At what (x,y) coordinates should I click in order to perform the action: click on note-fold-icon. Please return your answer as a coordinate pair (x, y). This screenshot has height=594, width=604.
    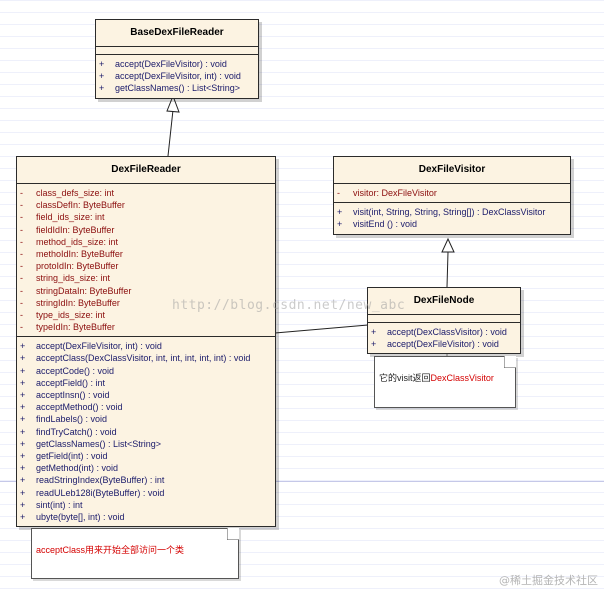
    Looking at the image, I should click on (510, 362).